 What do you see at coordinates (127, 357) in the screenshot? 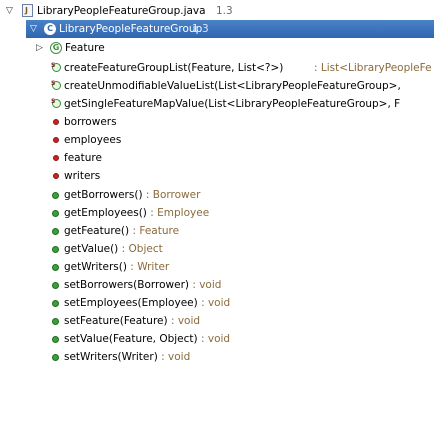
I see `method-signature: setWriters(Writer) : void` at bounding box center [127, 357].